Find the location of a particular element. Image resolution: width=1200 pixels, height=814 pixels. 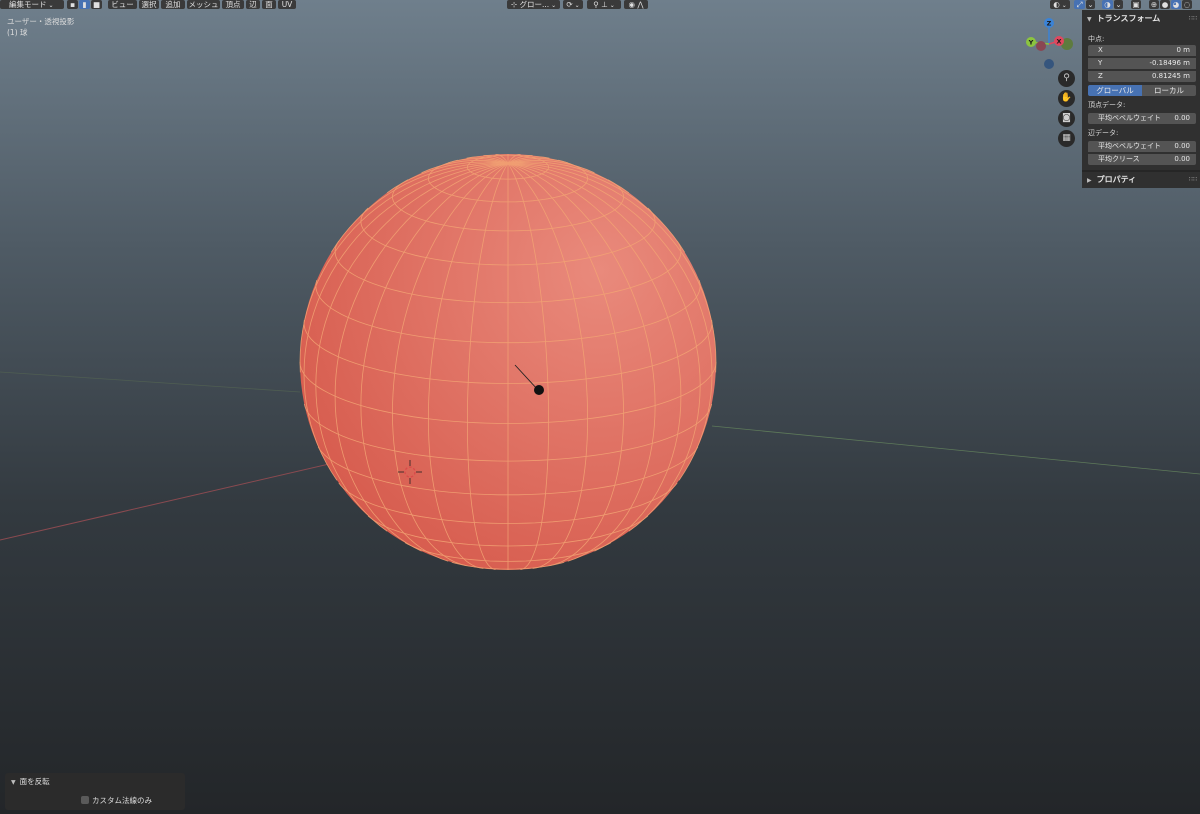

operator-title: 面を反転 is located at coordinates (34, 781).